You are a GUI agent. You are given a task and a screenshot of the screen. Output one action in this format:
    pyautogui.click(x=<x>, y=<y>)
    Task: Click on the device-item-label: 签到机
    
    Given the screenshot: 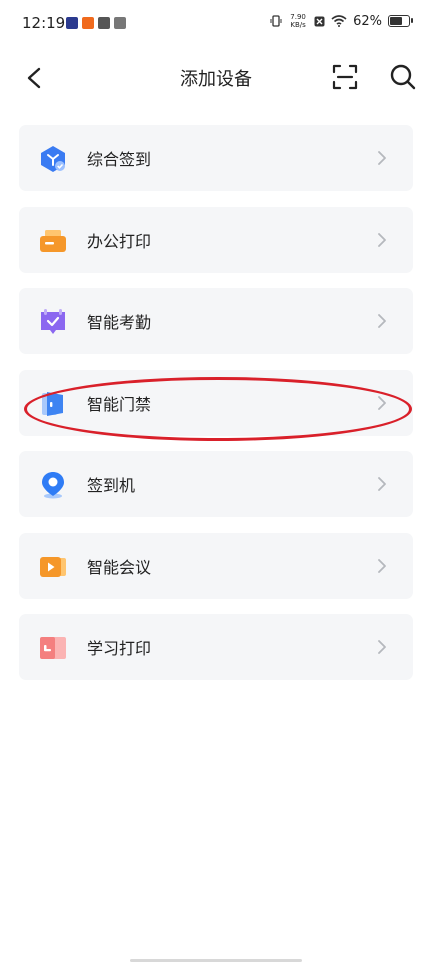 What is the action you would take?
    pyautogui.click(x=111, y=485)
    